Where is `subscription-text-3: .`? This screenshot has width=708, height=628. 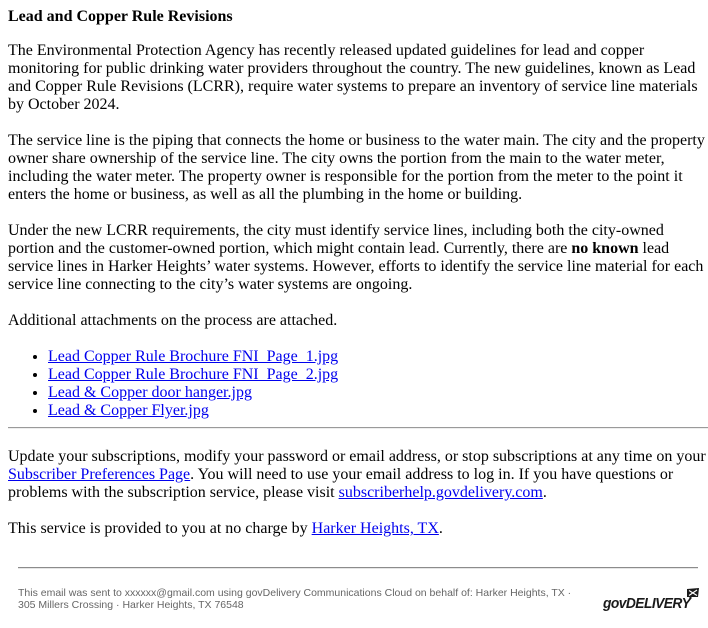 subscription-text-3: . is located at coordinates (544, 492).